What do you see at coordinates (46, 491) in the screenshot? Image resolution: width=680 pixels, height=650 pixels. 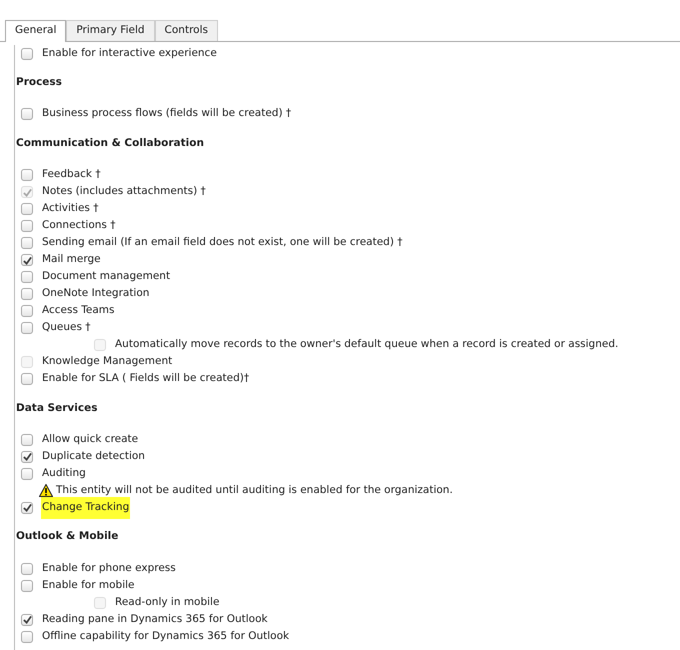 I see `warning-icon` at bounding box center [46, 491].